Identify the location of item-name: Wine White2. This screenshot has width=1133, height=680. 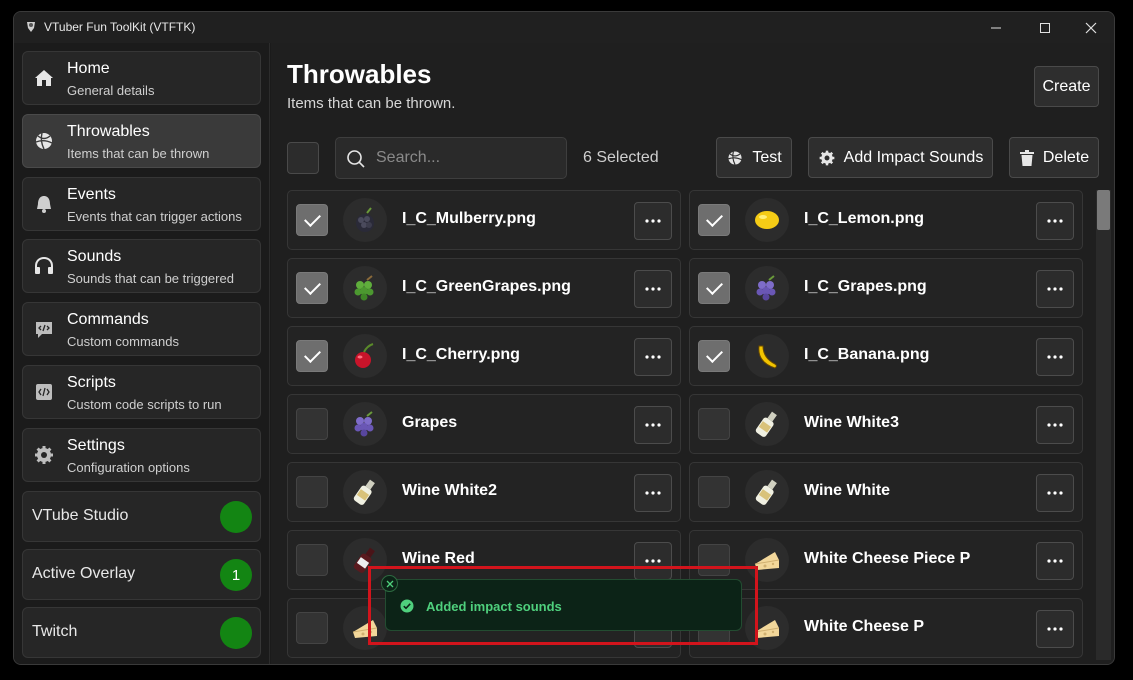
(449, 490).